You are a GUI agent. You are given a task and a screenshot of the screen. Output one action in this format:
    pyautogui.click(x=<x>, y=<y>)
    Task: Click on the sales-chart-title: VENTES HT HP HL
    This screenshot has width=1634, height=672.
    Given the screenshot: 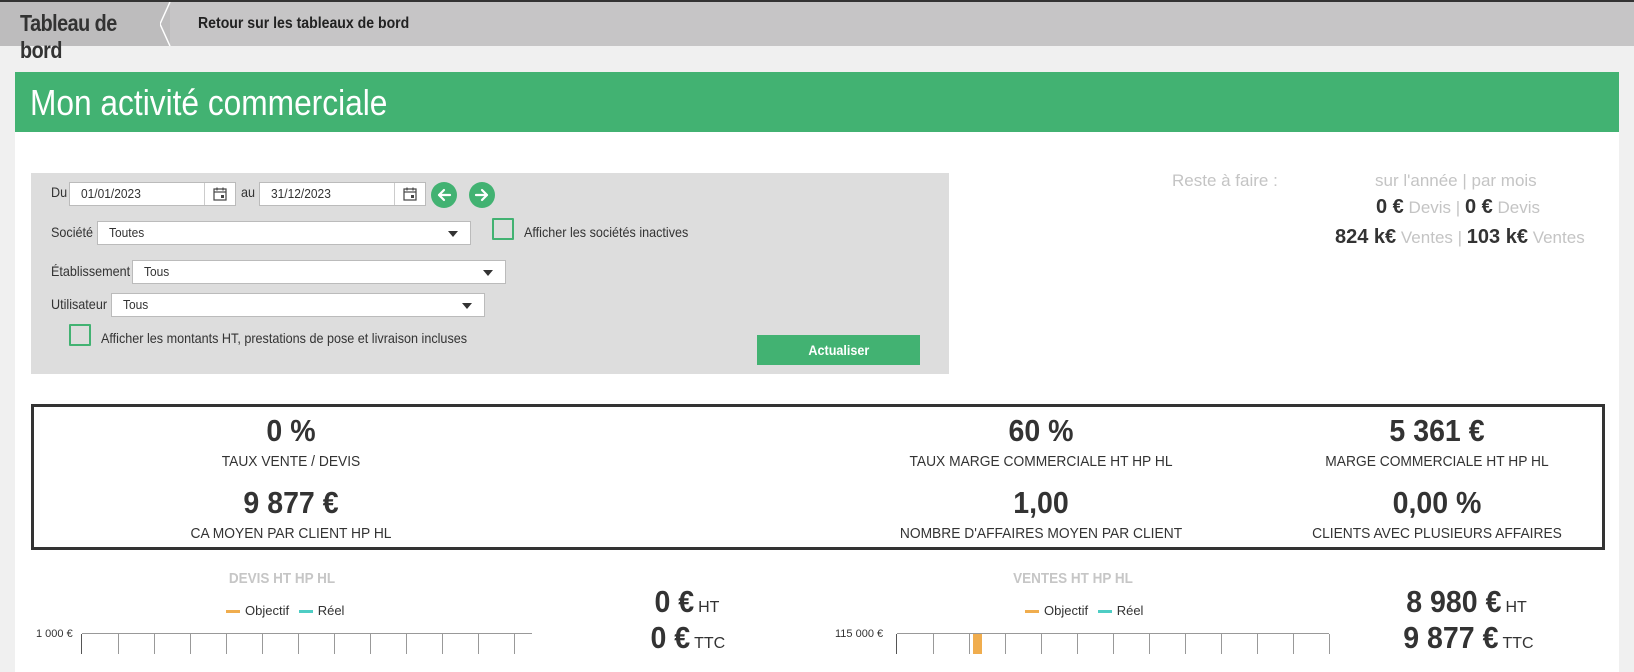 What is the action you would take?
    pyautogui.click(x=1073, y=578)
    